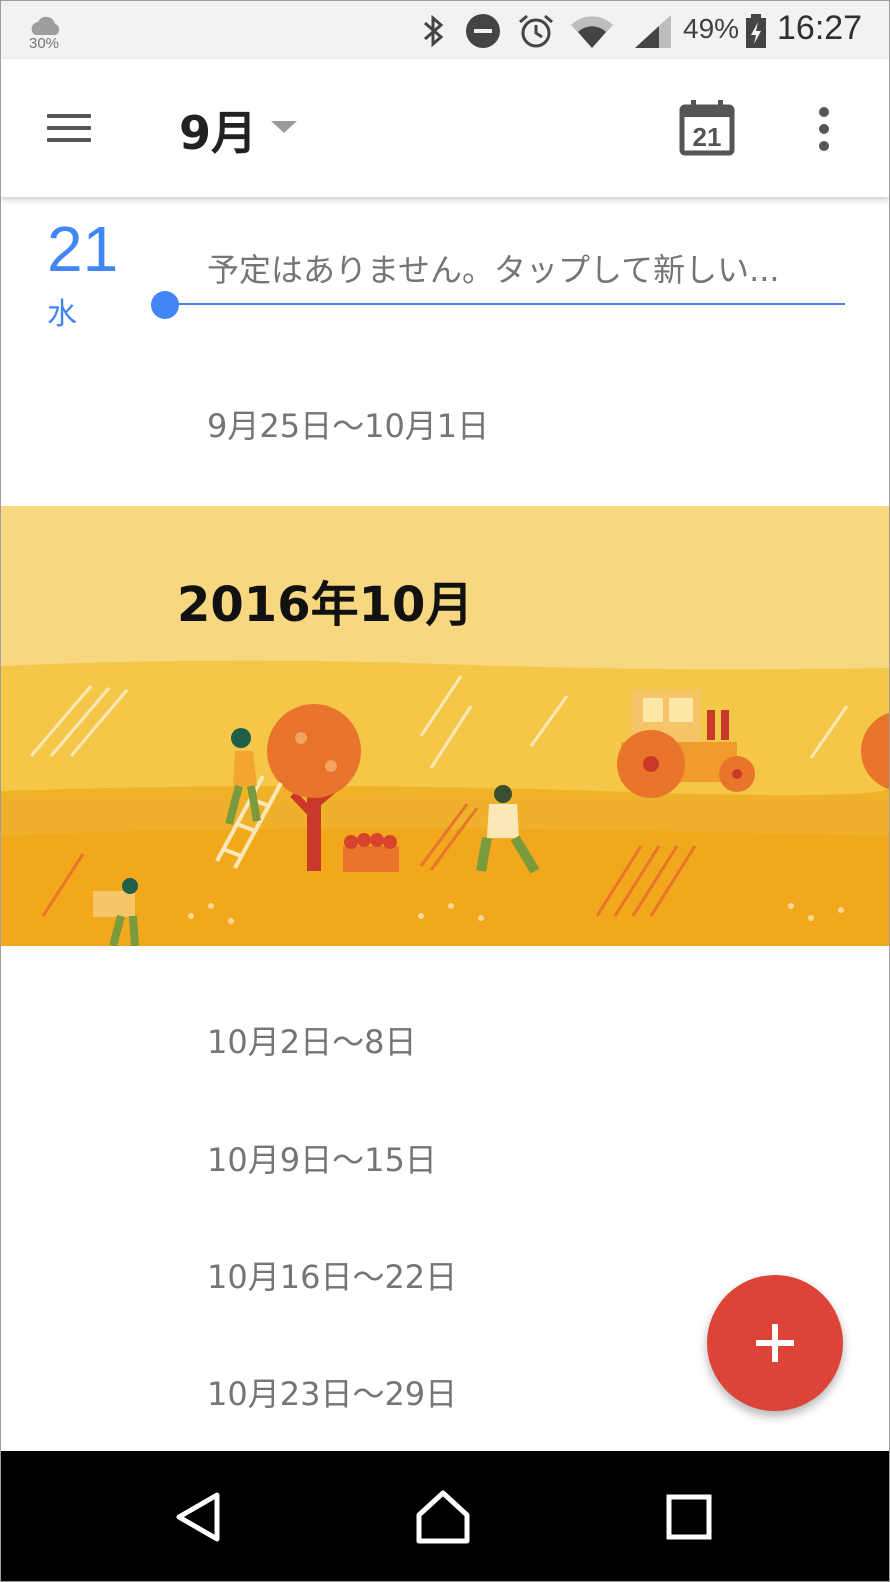 This screenshot has height=1582, width=890. What do you see at coordinates (775, 1343) in the screenshot?
I see `add-event-button` at bounding box center [775, 1343].